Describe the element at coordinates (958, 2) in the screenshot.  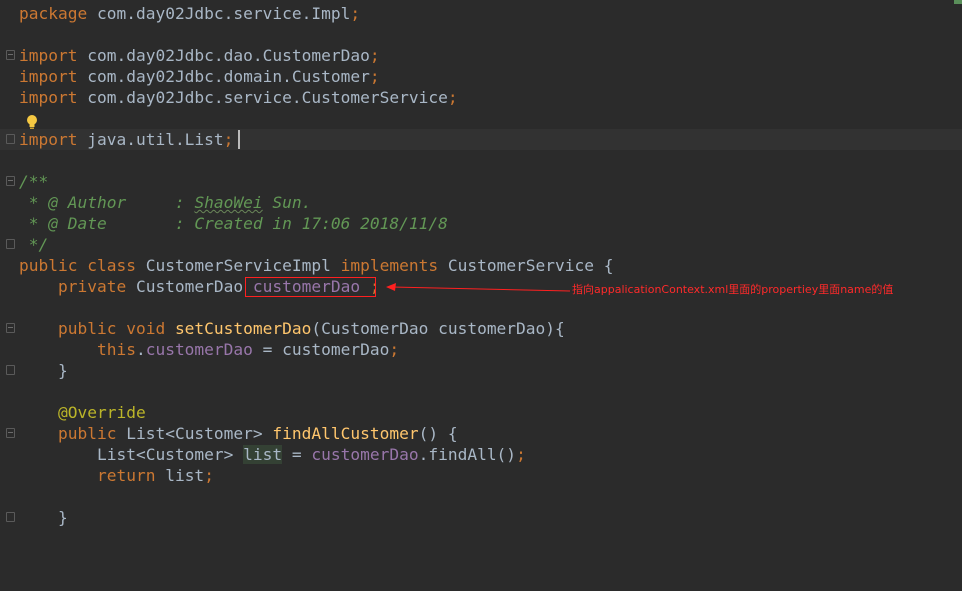
I see `scrollbar-marker` at that location.